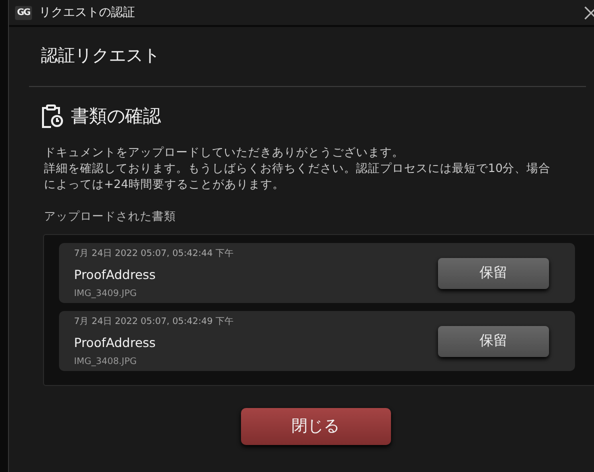  I want to click on clipboard-clock-icon, so click(52, 116).